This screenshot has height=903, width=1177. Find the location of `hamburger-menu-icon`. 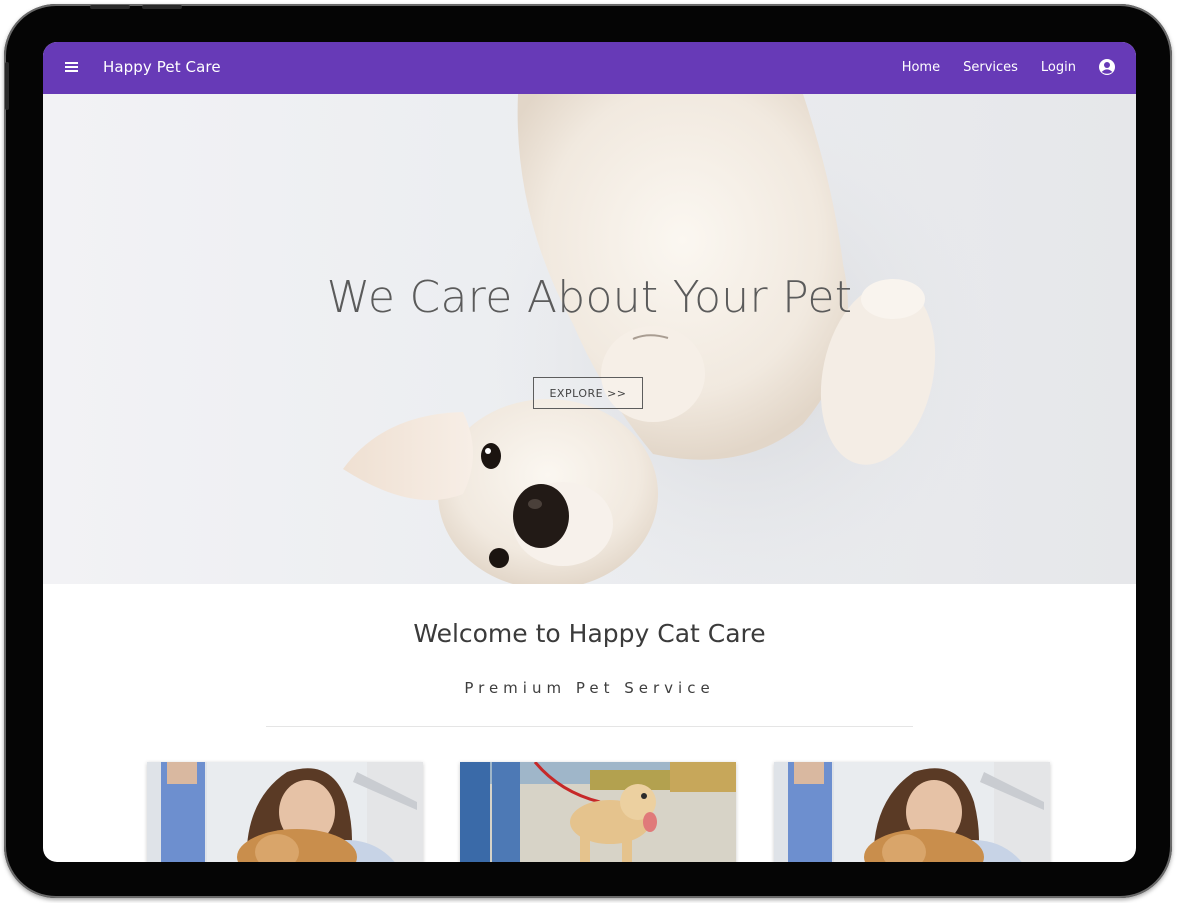

hamburger-menu-icon is located at coordinates (71, 67).